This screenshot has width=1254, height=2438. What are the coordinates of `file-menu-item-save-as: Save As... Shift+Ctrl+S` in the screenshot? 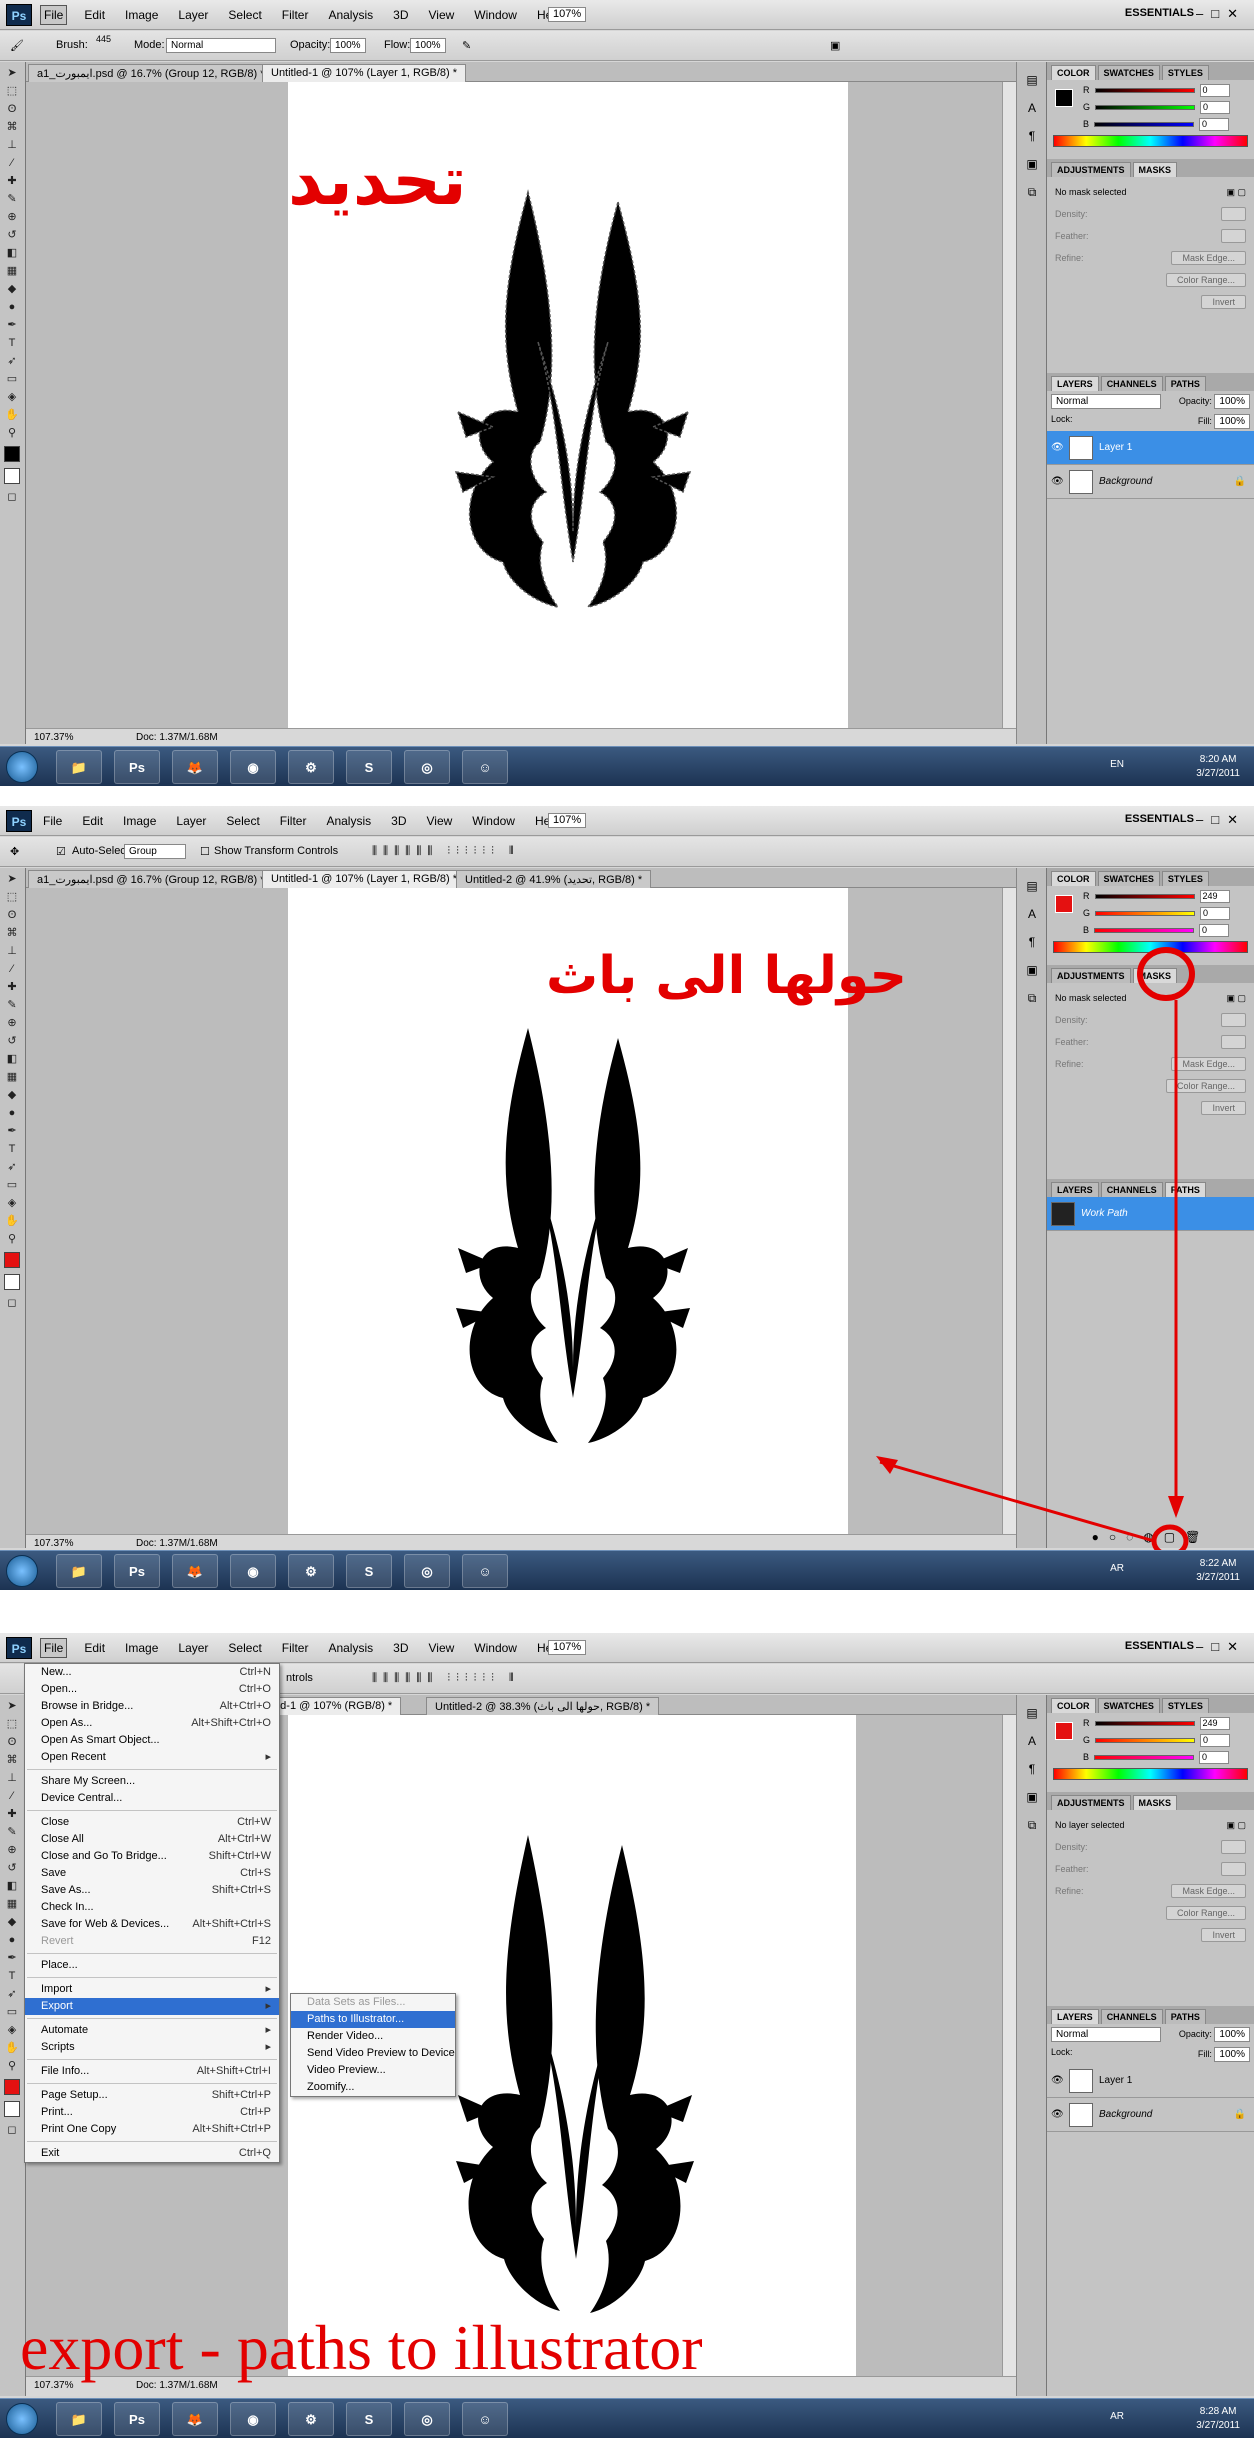 It's located at (152, 1890).